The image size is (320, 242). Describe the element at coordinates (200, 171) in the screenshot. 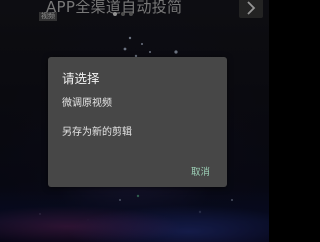

I see `cancel-button: 取消` at that location.